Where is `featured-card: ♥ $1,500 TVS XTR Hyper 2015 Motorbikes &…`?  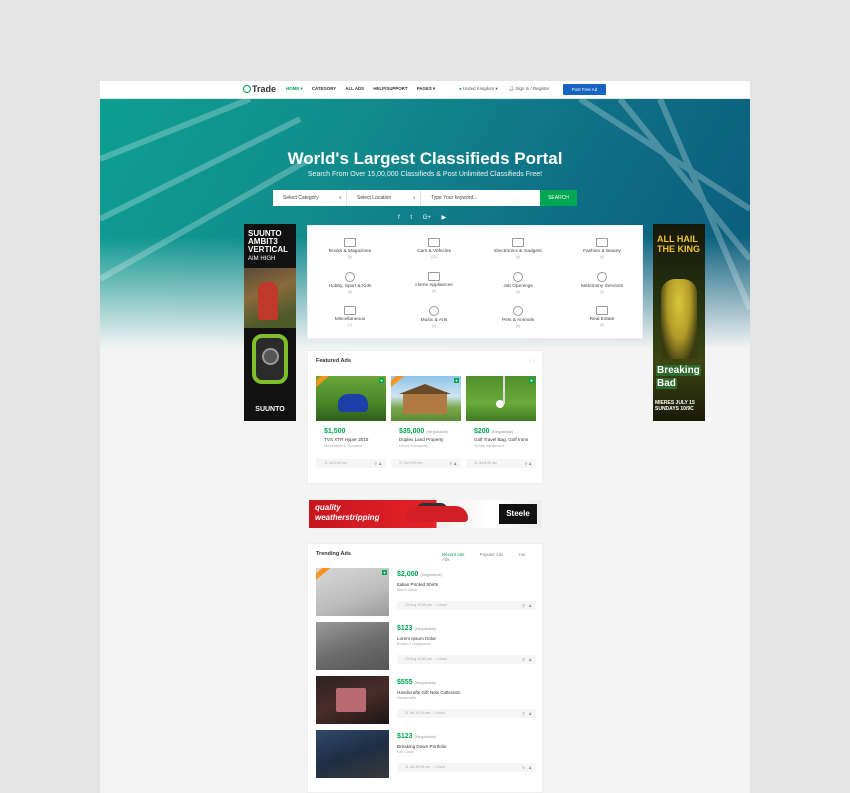
featured-card: ♥ $1,500 TVS XTR Hyper 2015 Motorbikes &… is located at coordinates (351, 422).